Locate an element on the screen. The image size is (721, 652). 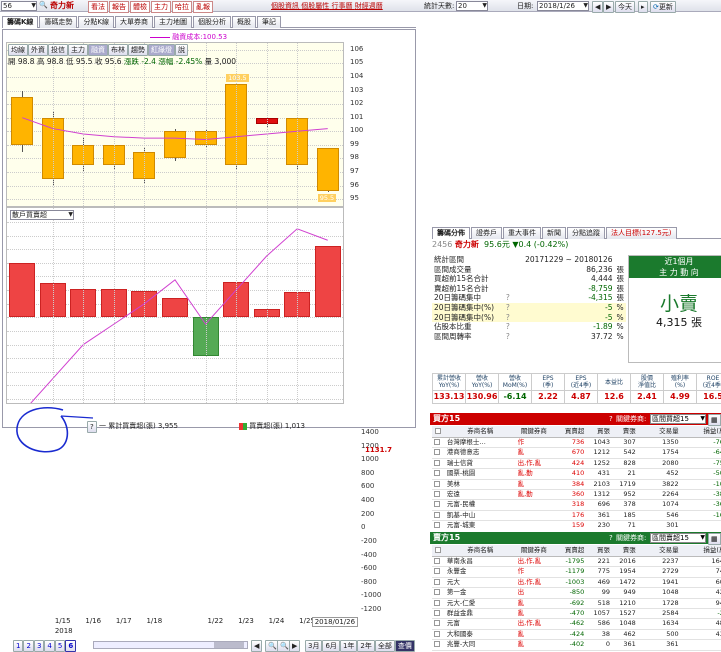
table-row: 瑞士信貸出,作,亂42412528282080-751 is located at coordinates (576, 463).